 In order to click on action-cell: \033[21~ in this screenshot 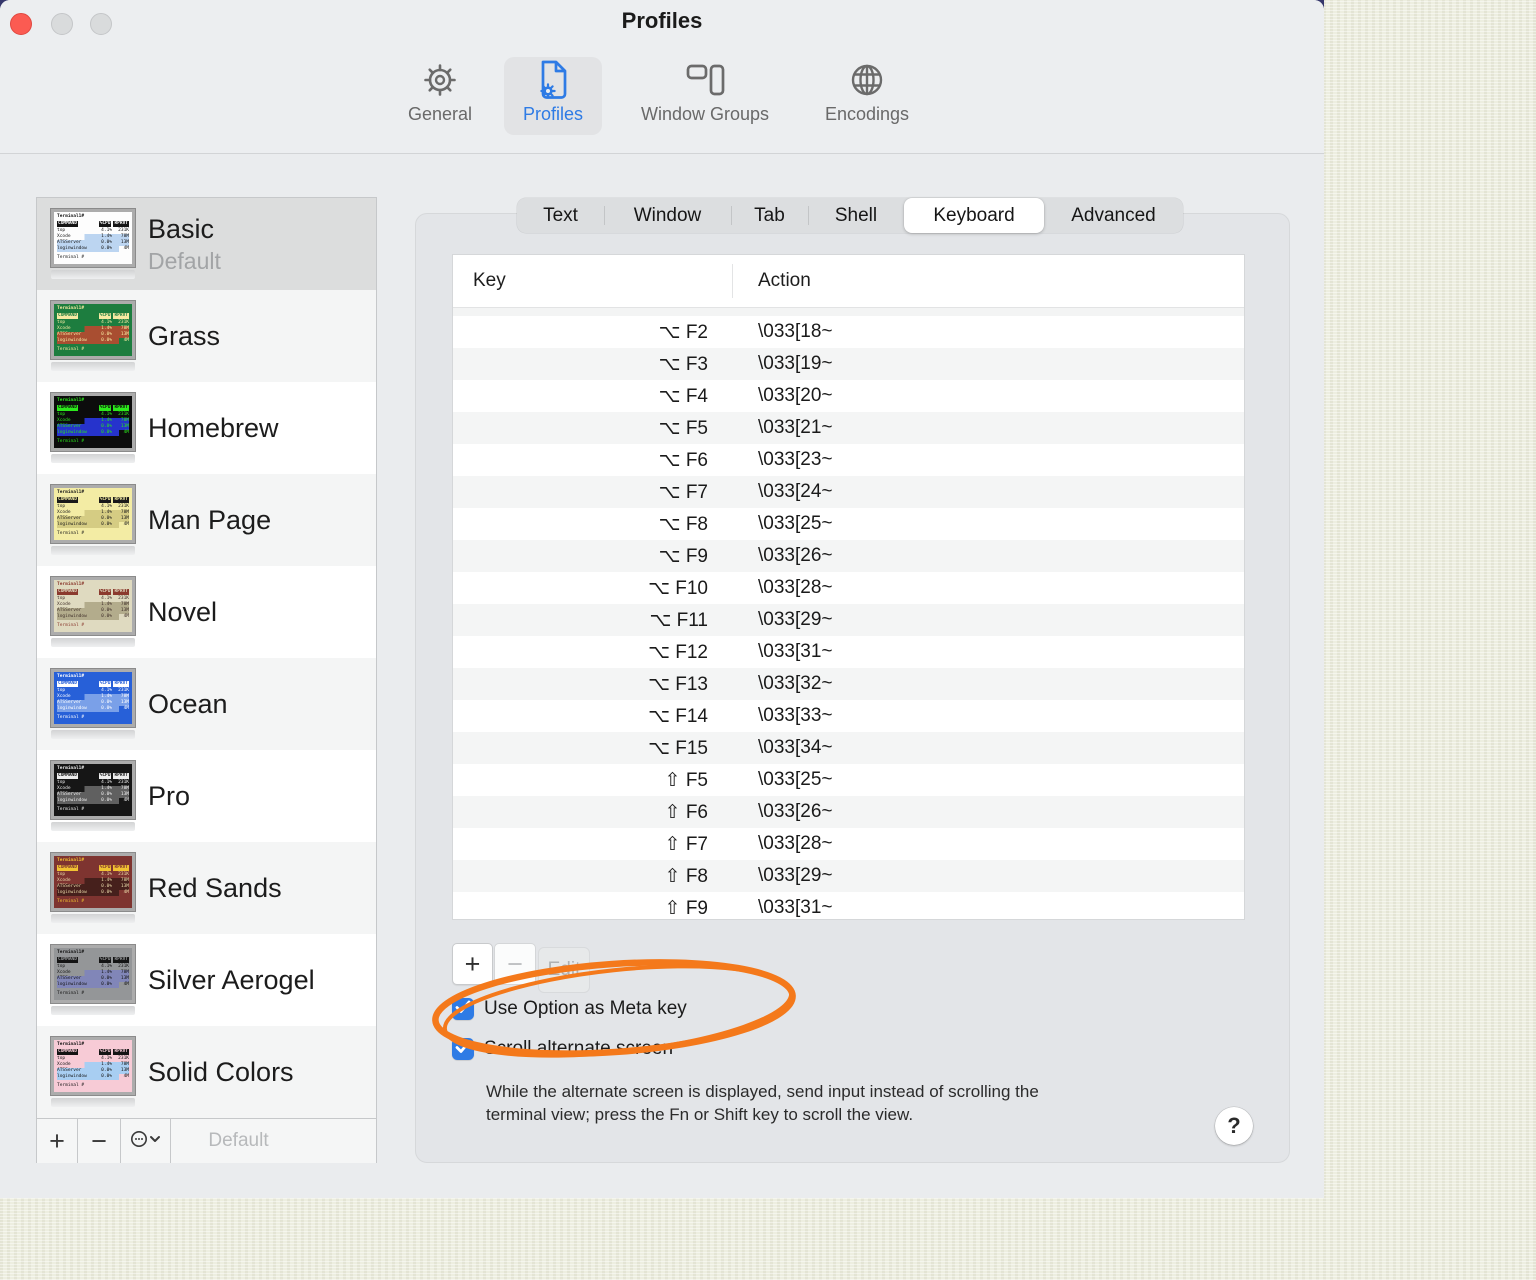, I will do `click(795, 427)`.